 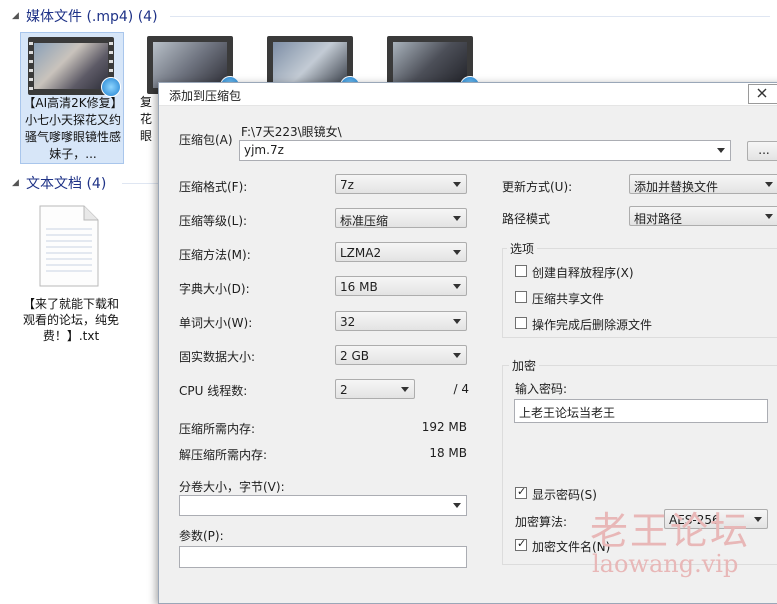 I want to click on dict-select: 16 MB, so click(x=401, y=286).